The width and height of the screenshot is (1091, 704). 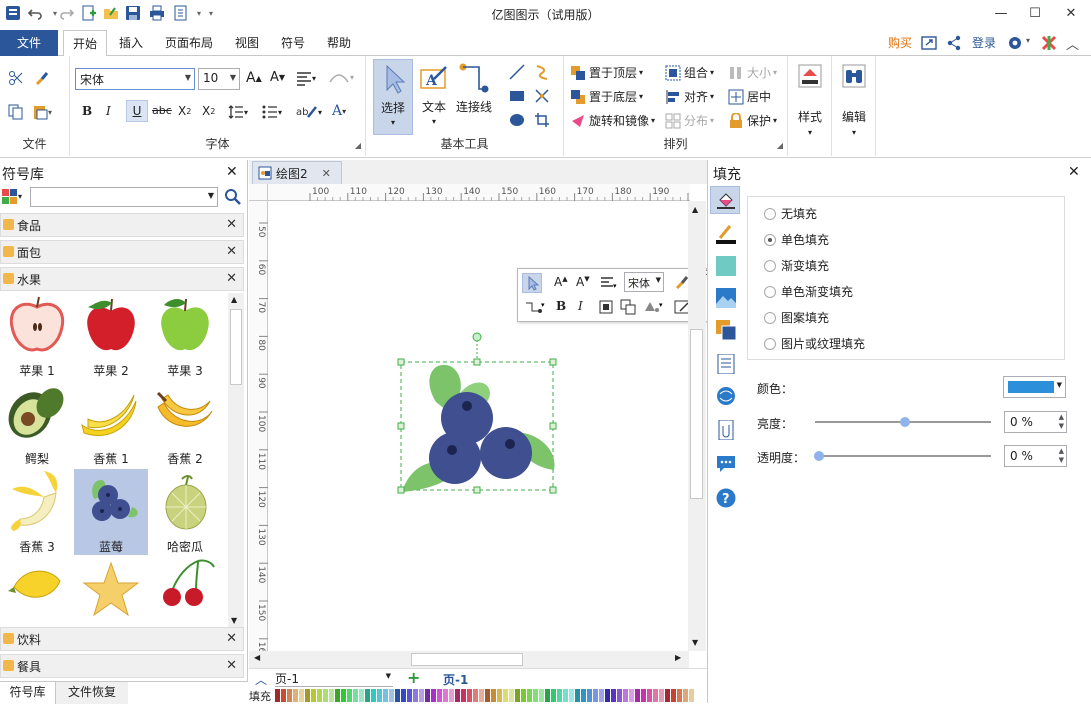 I want to click on size-button: 大小 ▾, so click(x=752, y=72).